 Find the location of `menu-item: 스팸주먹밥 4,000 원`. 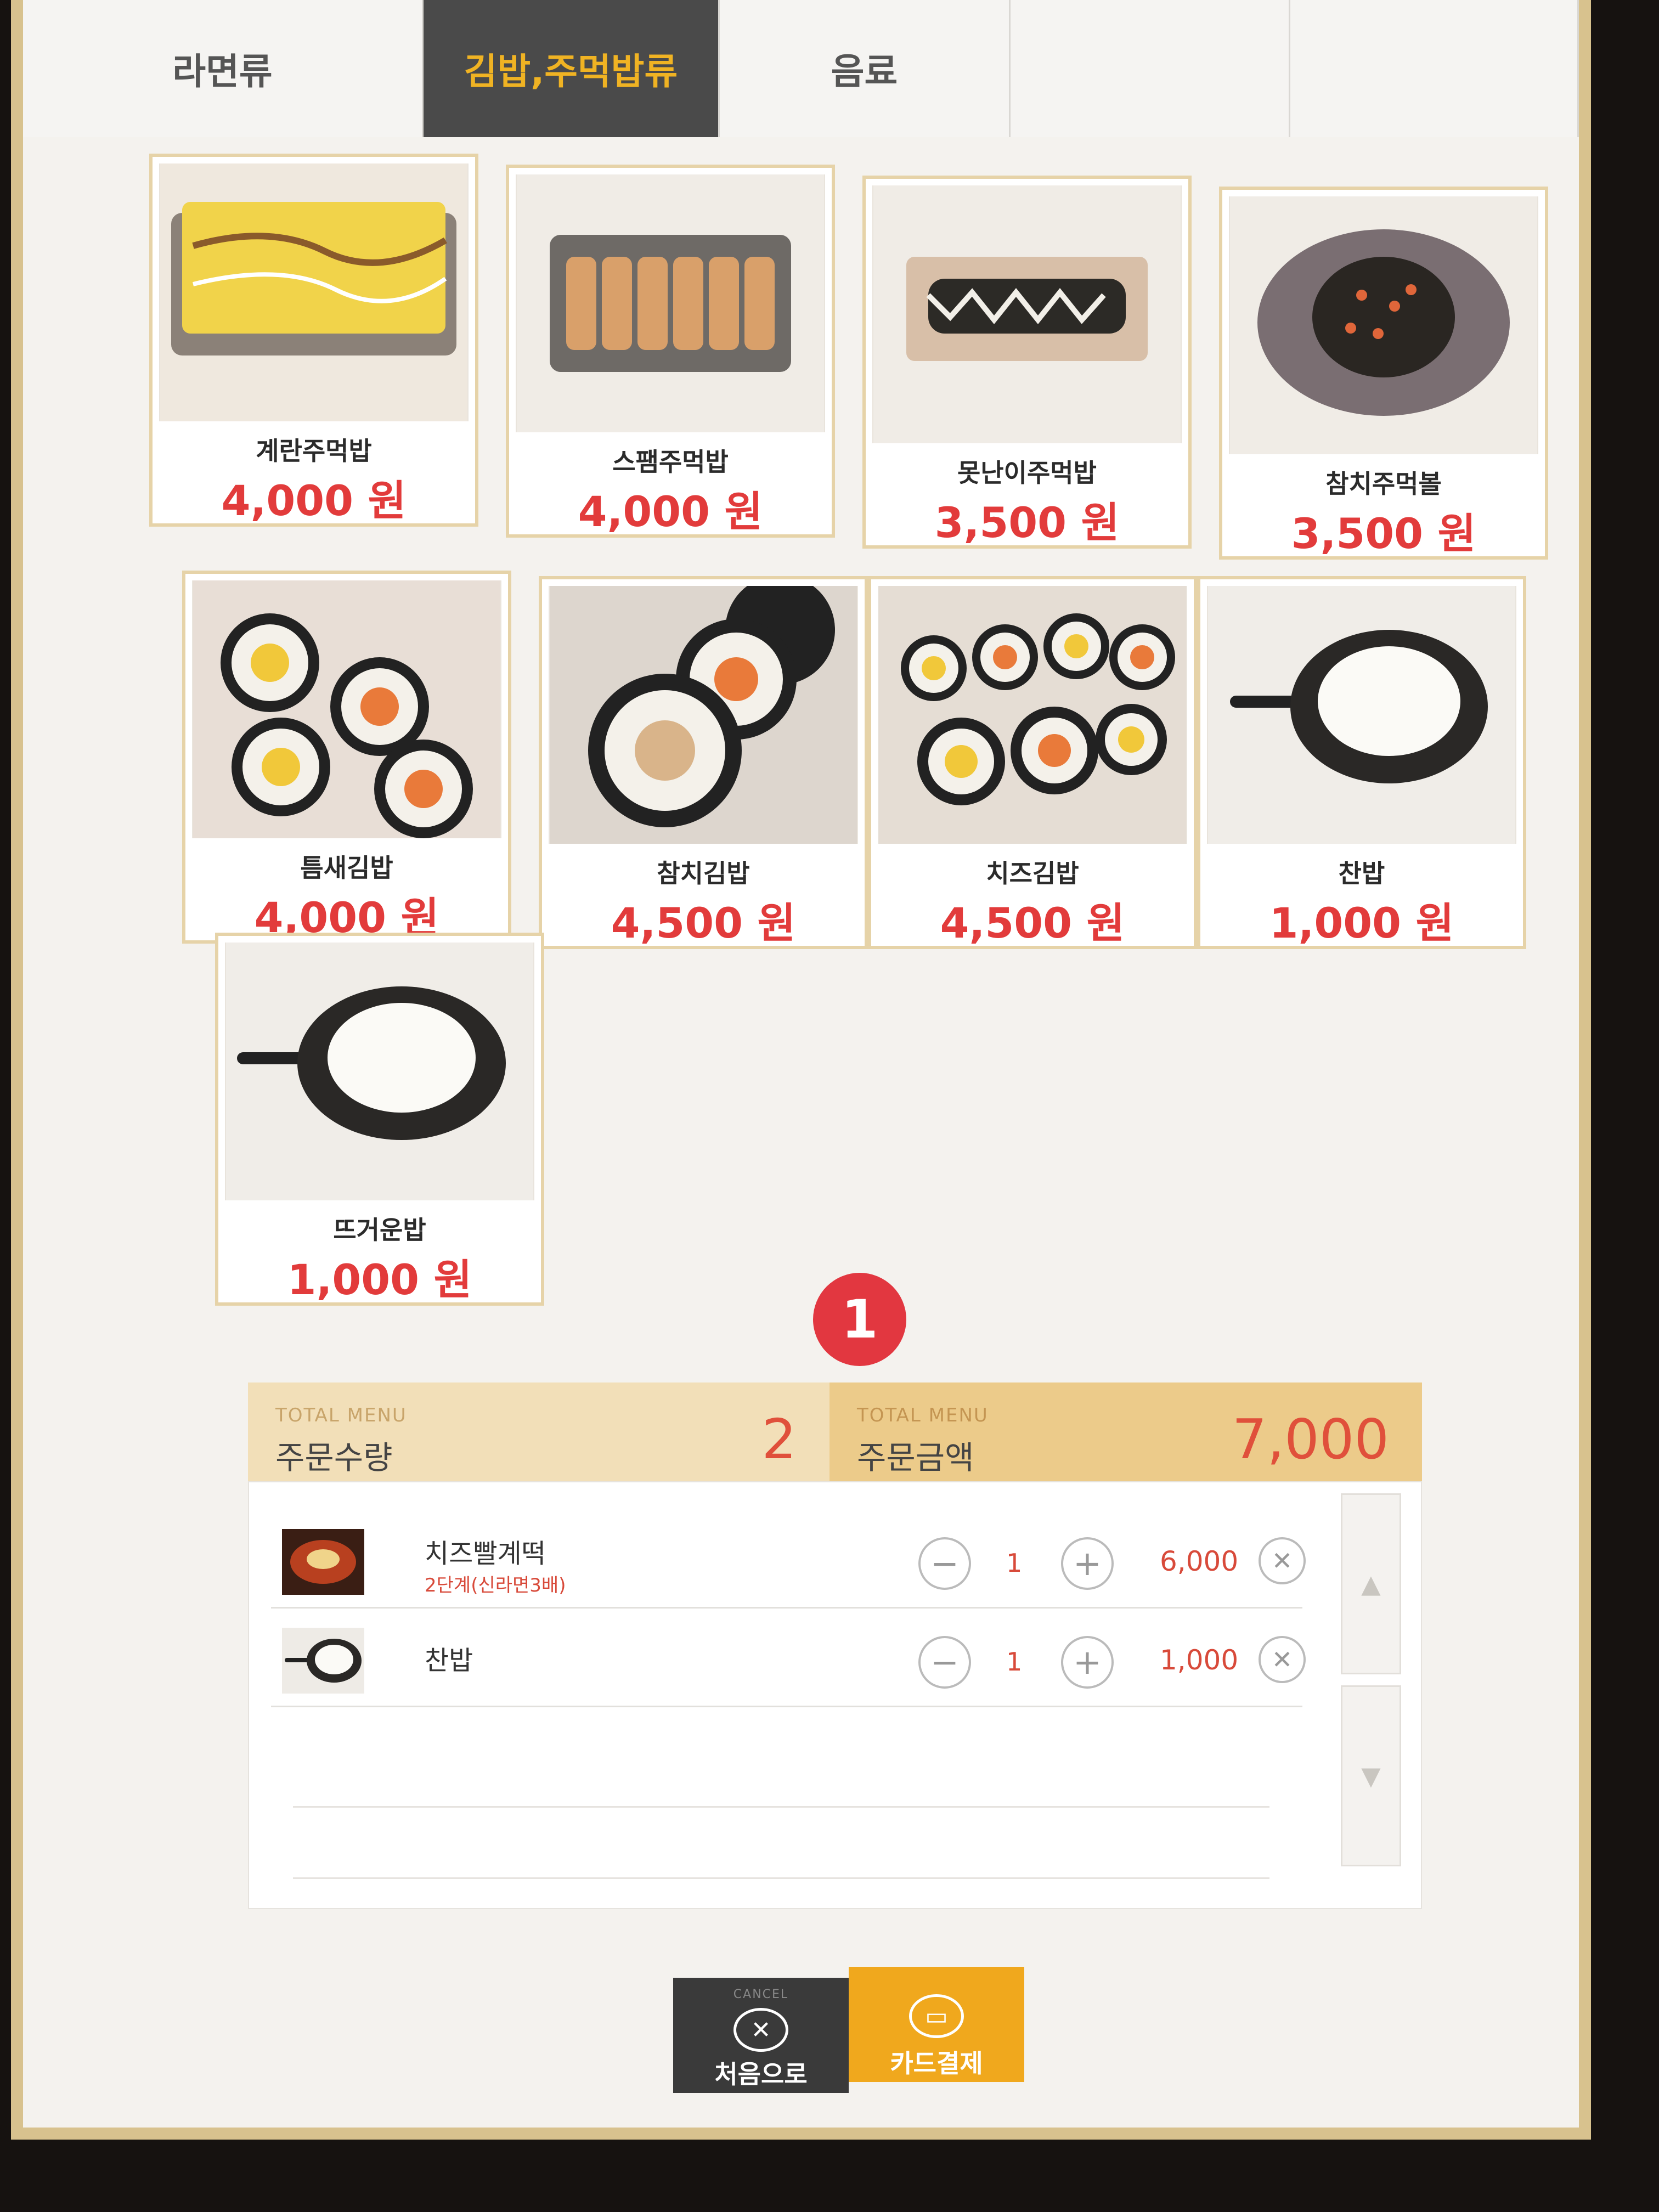

menu-item: 스팸주먹밥 4,000 원 is located at coordinates (670, 351).